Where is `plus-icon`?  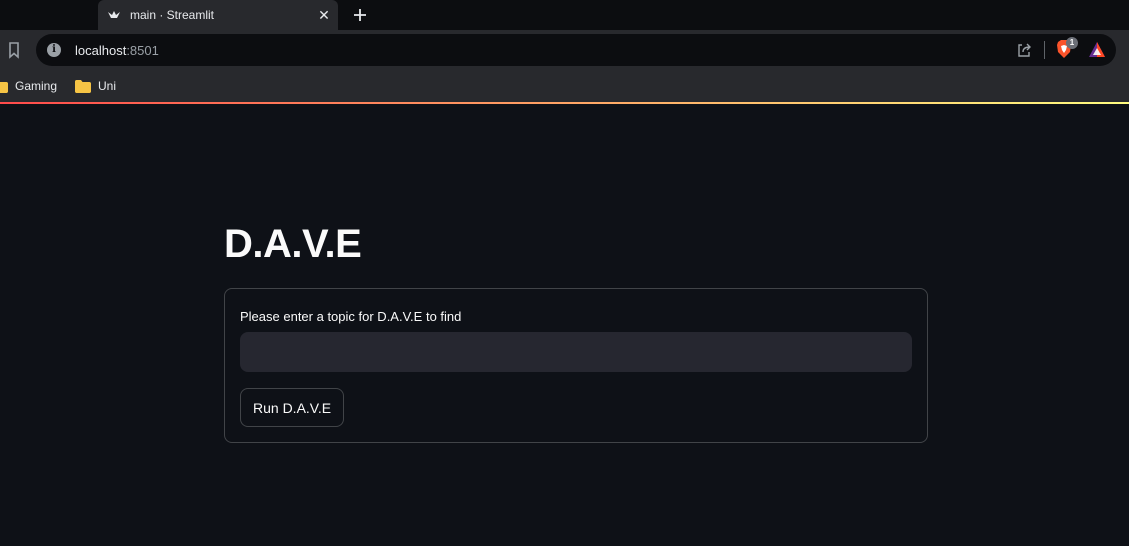 plus-icon is located at coordinates (360, 15).